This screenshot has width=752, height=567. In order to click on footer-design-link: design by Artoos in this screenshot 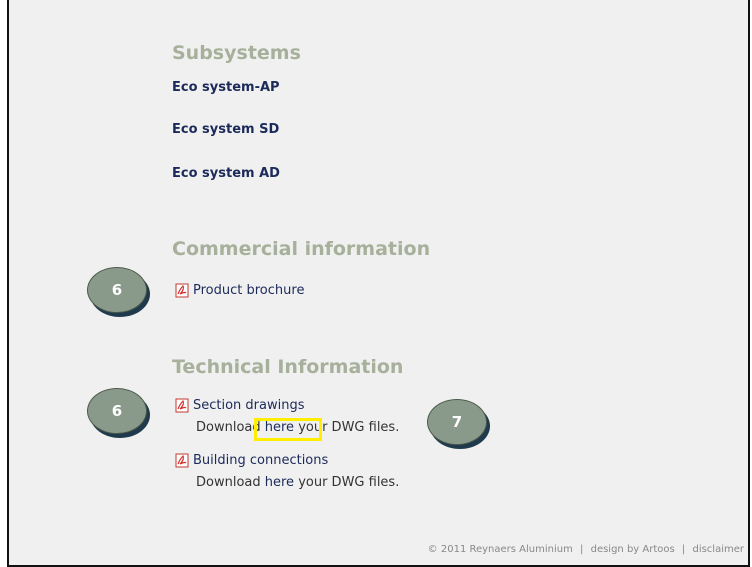, I will do `click(633, 549)`.